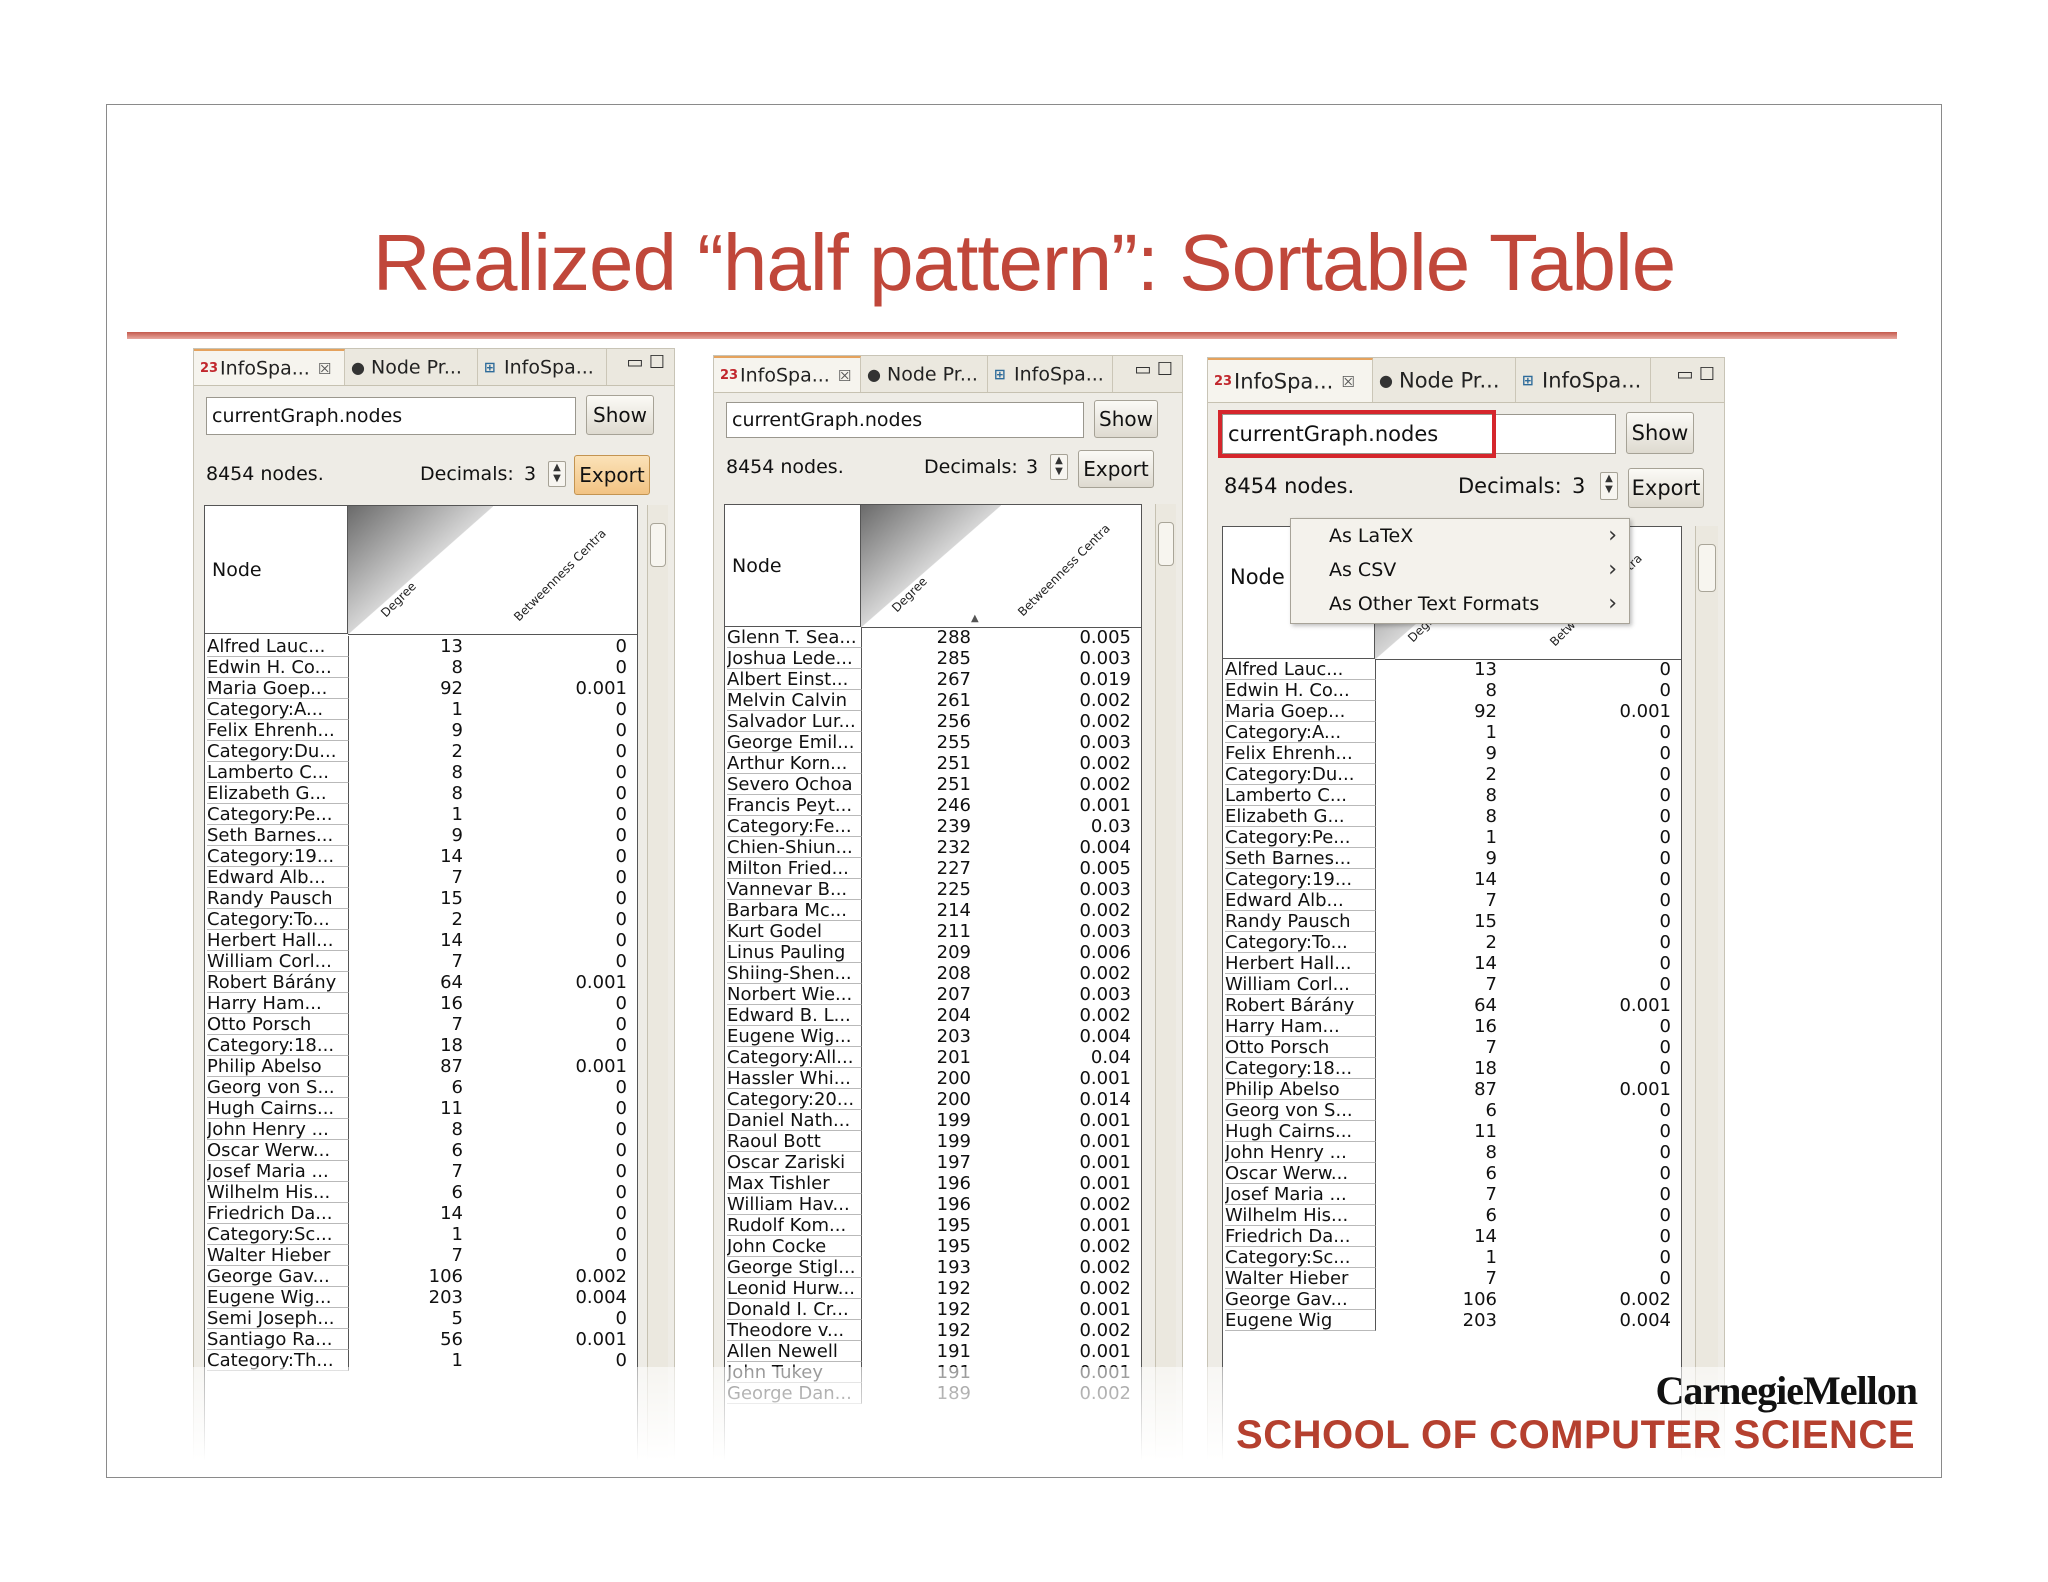 The image size is (2048, 1582). Describe the element at coordinates (1071, 566) in the screenshot. I see `column-header-betweenness: Betweenness Centra` at that location.